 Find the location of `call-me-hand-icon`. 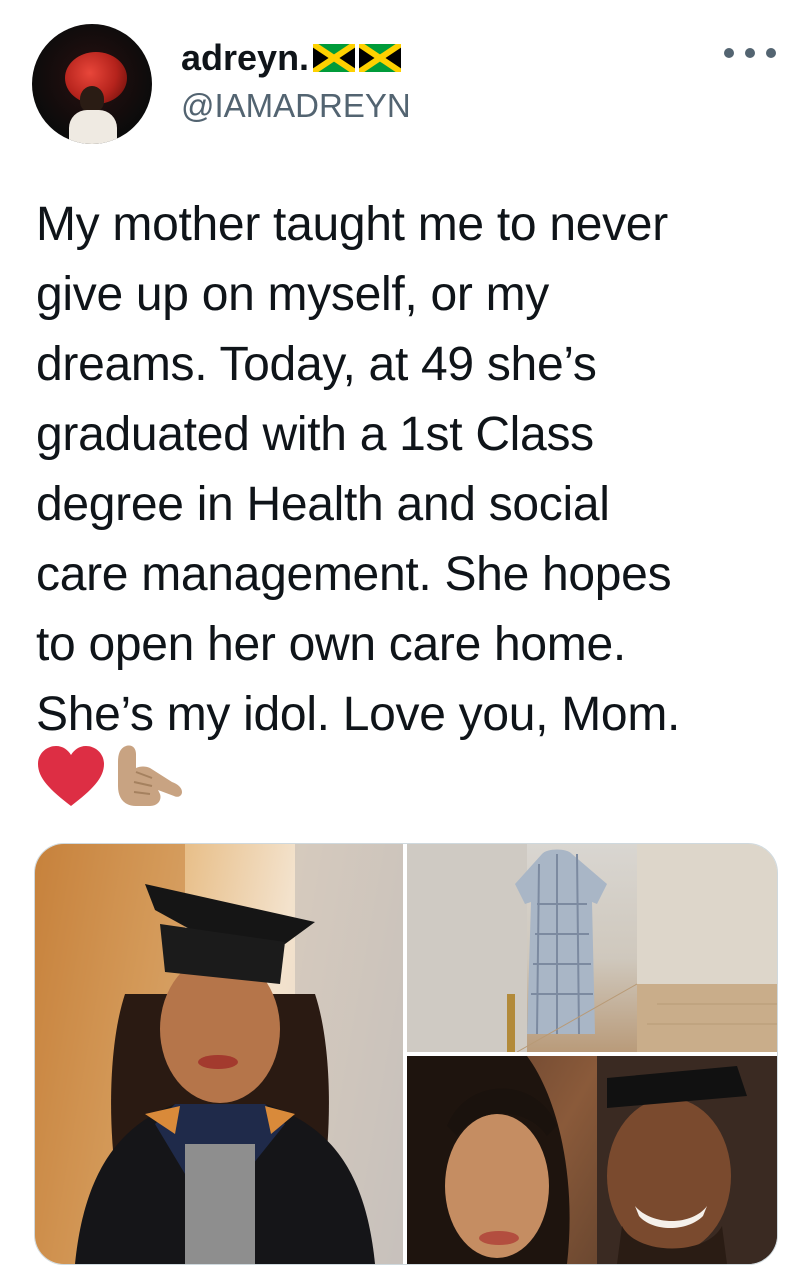

call-me-hand-icon is located at coordinates (149, 776).